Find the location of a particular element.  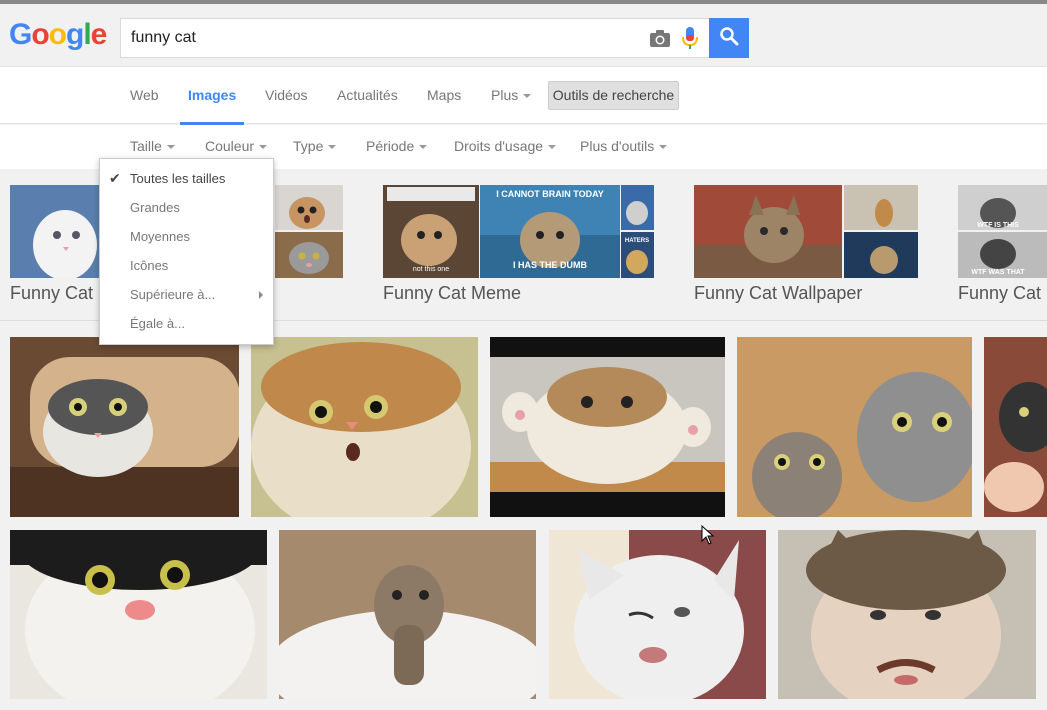

filter-more-tools-label: Plus d'outils is located at coordinates (617, 146).